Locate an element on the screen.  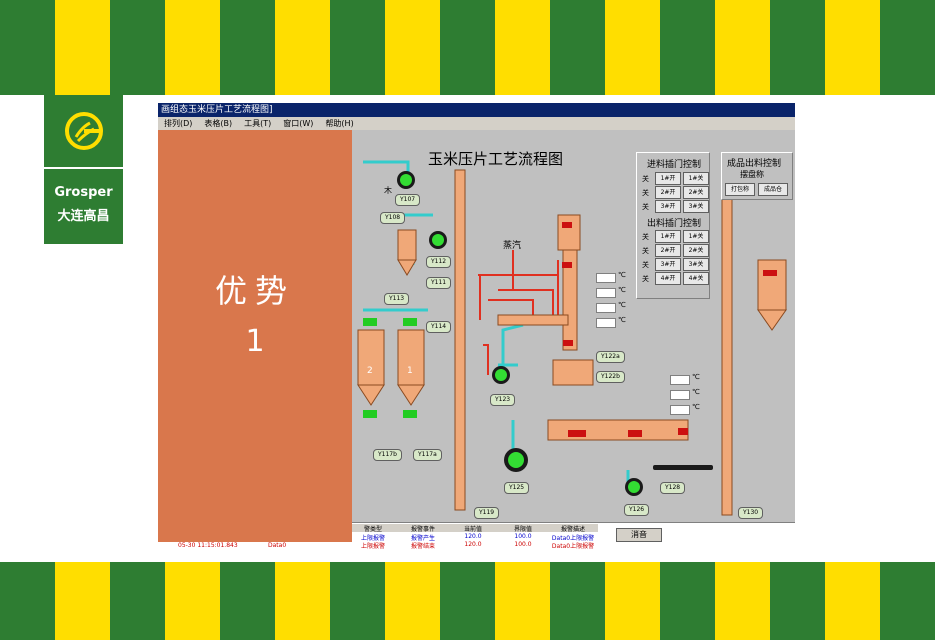
alarm-row-1-current: 120.0 is located at coordinates (473, 536).